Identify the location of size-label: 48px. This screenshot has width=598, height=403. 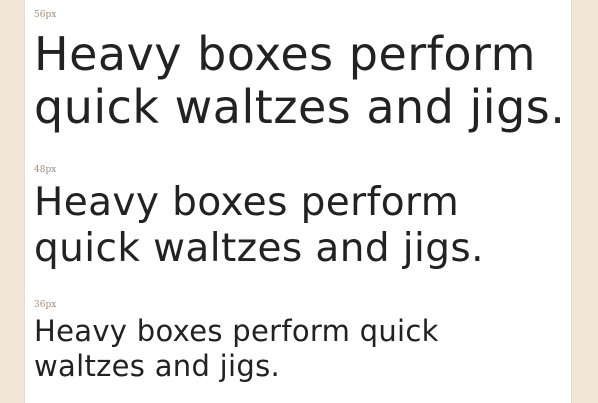
(45, 170).